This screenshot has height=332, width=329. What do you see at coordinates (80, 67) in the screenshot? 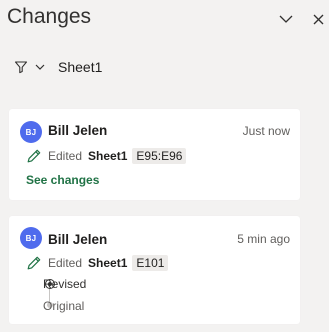
I see `filter-label: Sheet1` at bounding box center [80, 67].